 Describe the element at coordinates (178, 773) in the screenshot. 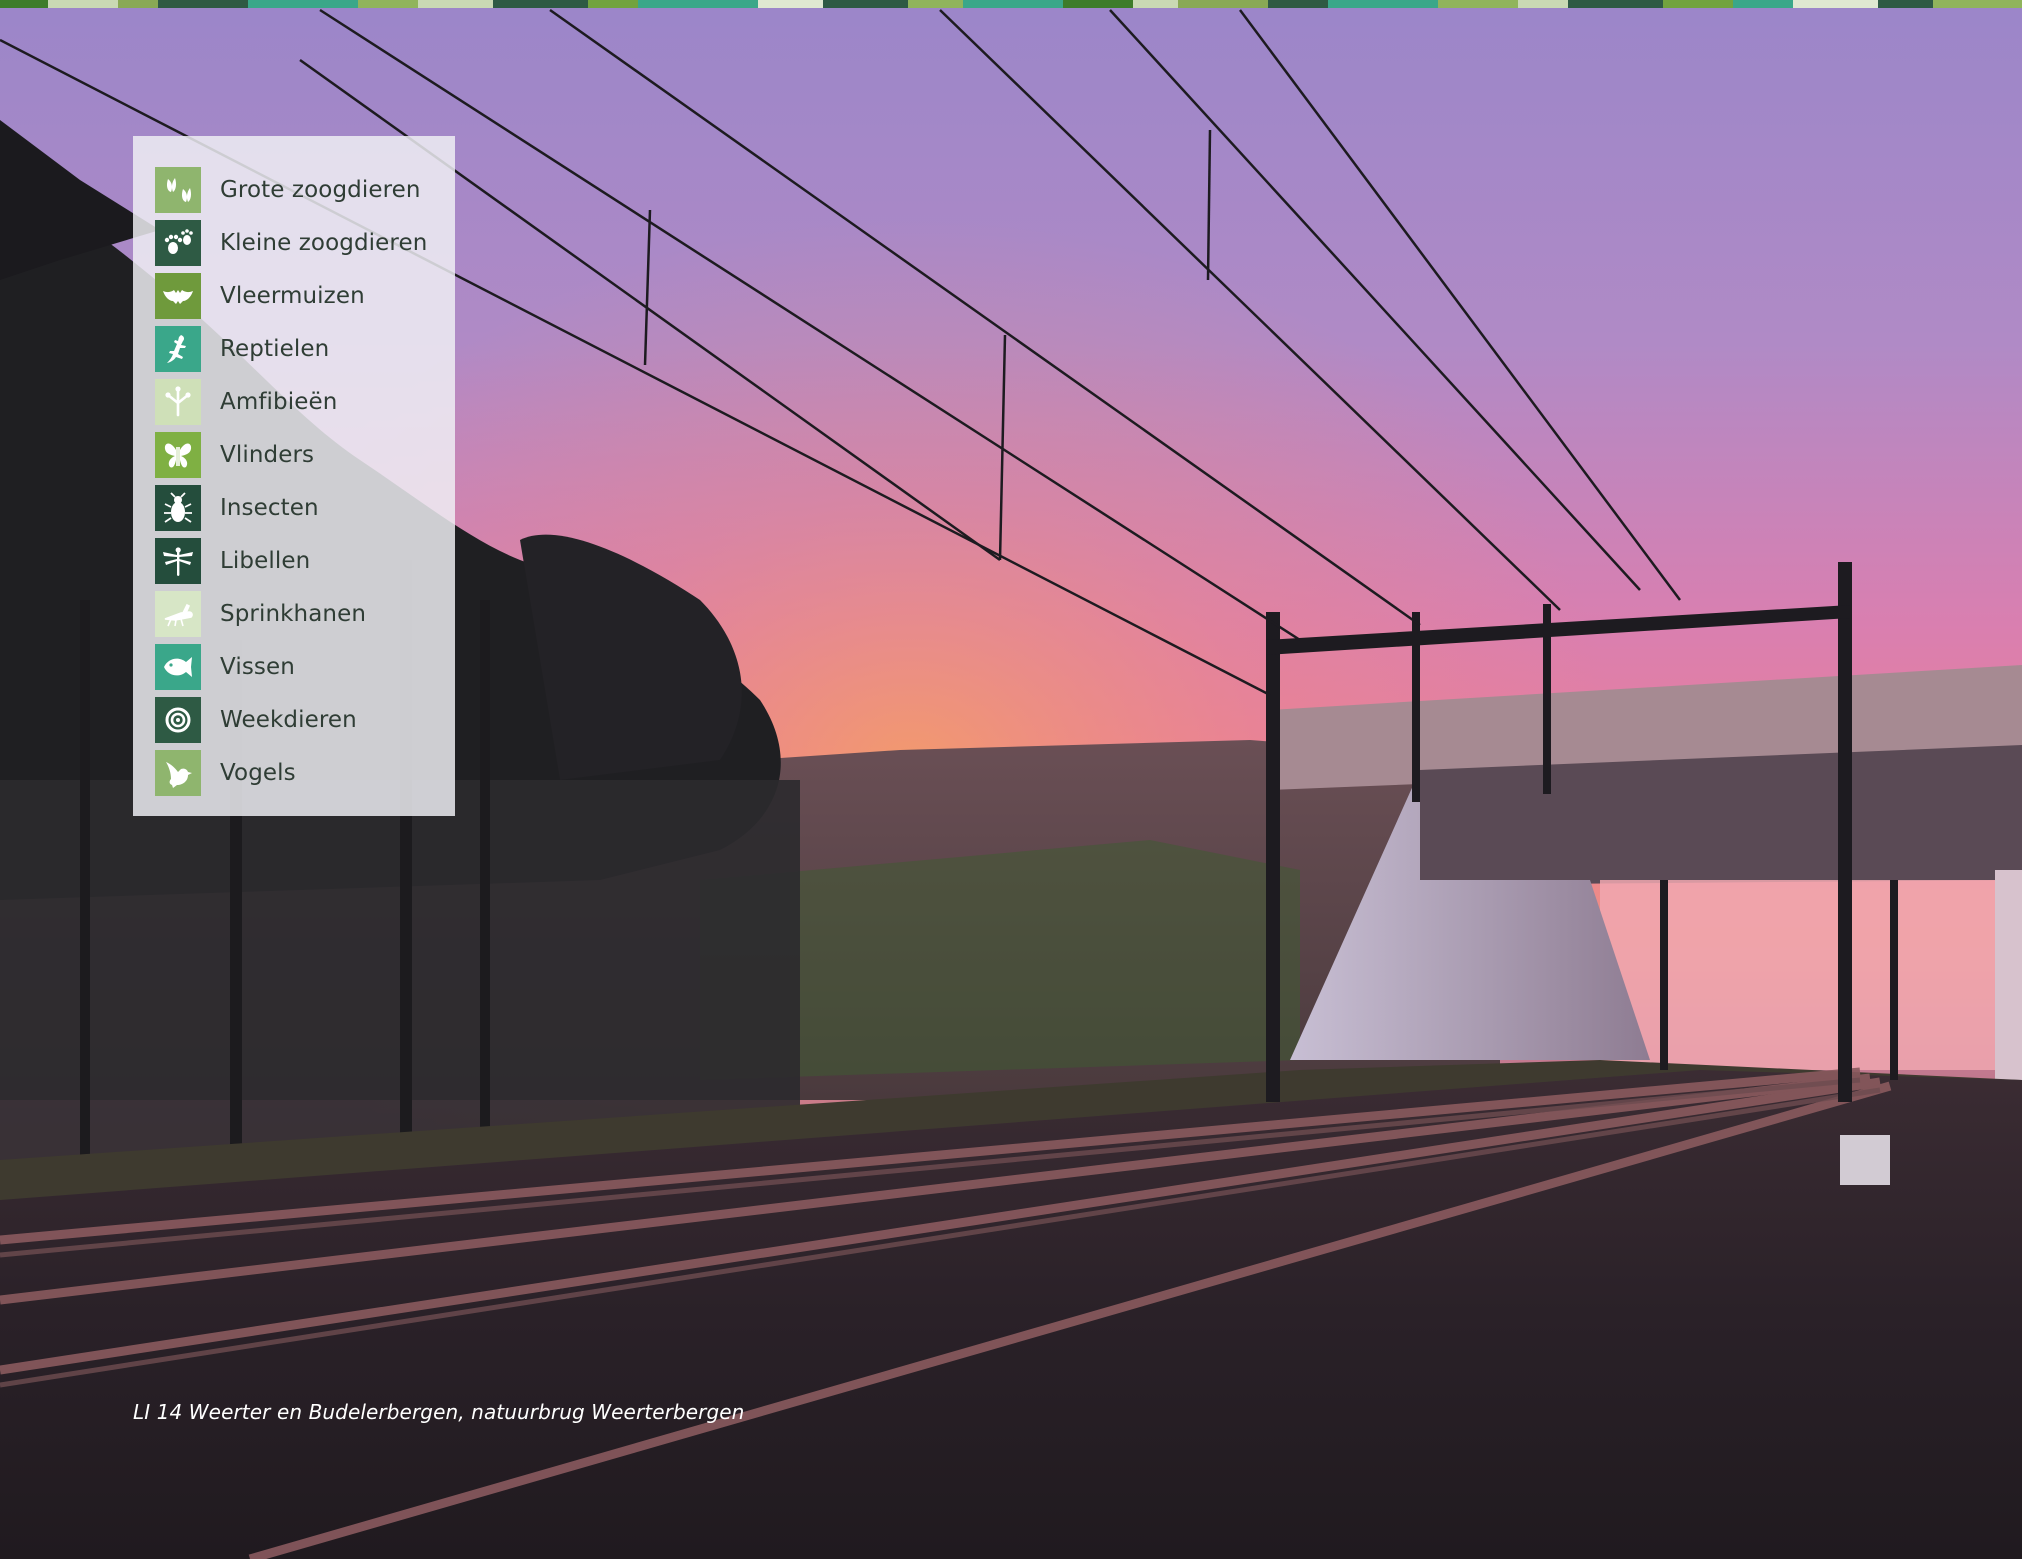

I see `bird-icon` at that location.